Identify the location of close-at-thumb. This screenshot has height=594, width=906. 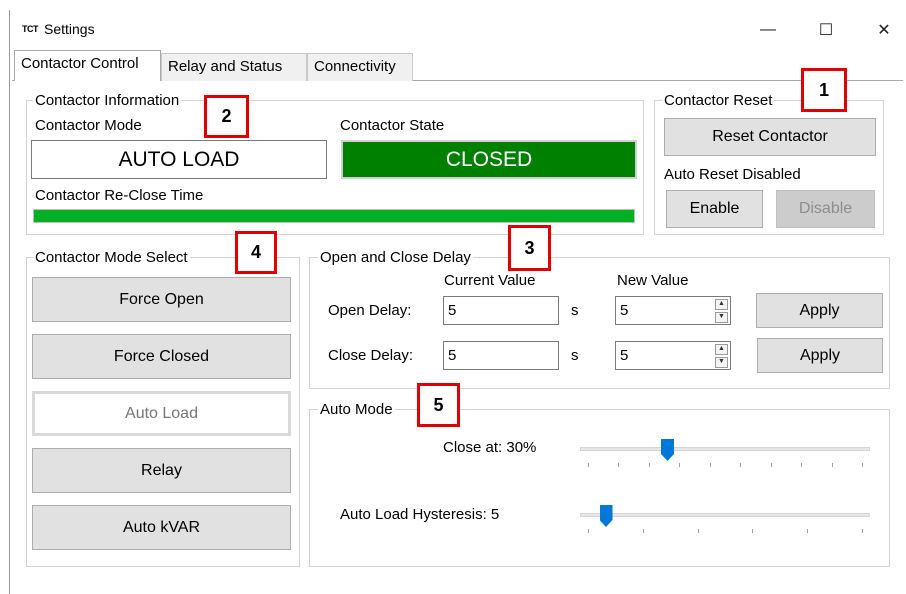
(667, 450).